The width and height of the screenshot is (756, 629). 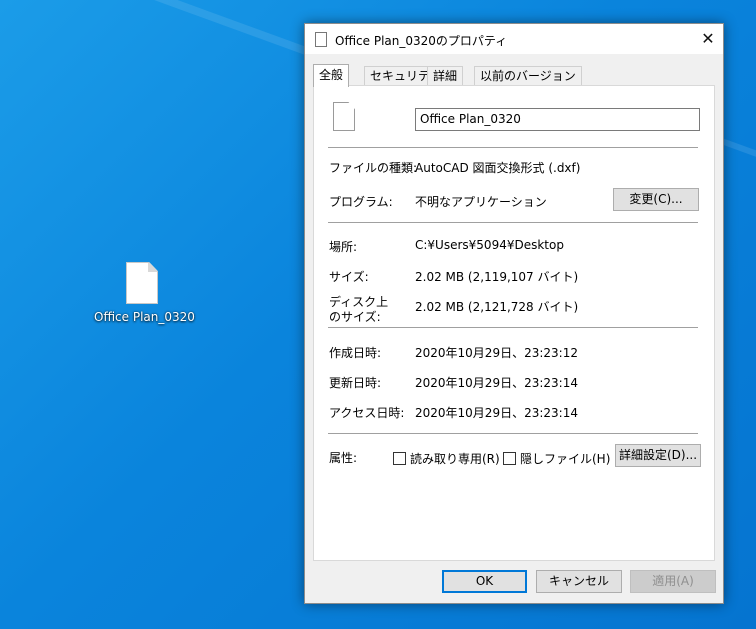 I want to click on tab-details: 詳細, so click(x=445, y=76).